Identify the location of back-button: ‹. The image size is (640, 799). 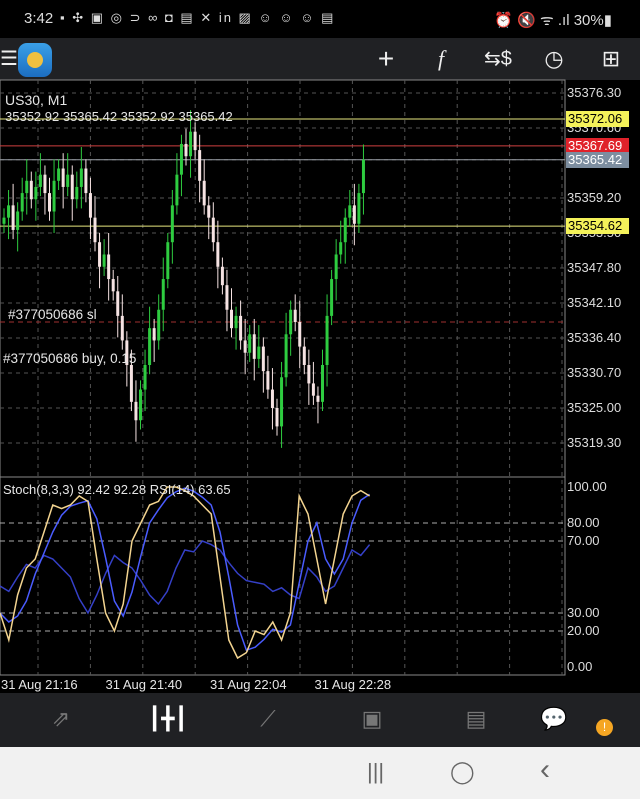
(545, 770).